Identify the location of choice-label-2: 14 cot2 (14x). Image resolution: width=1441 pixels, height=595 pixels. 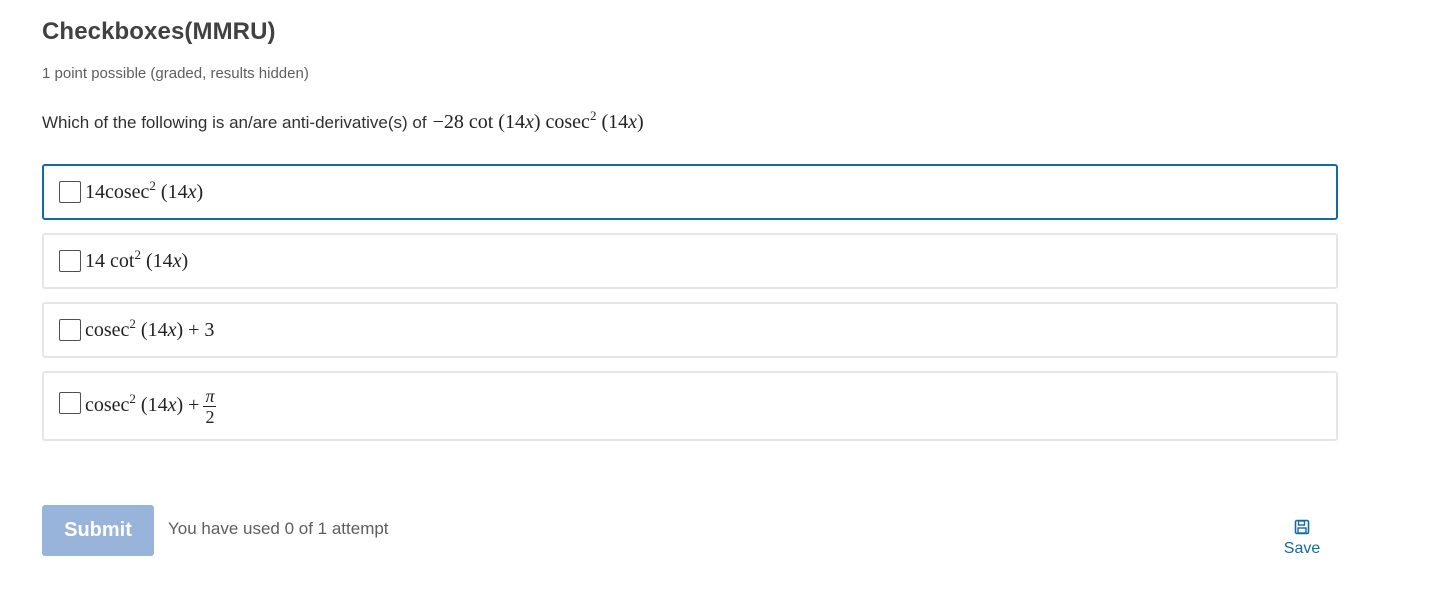
(137, 259).